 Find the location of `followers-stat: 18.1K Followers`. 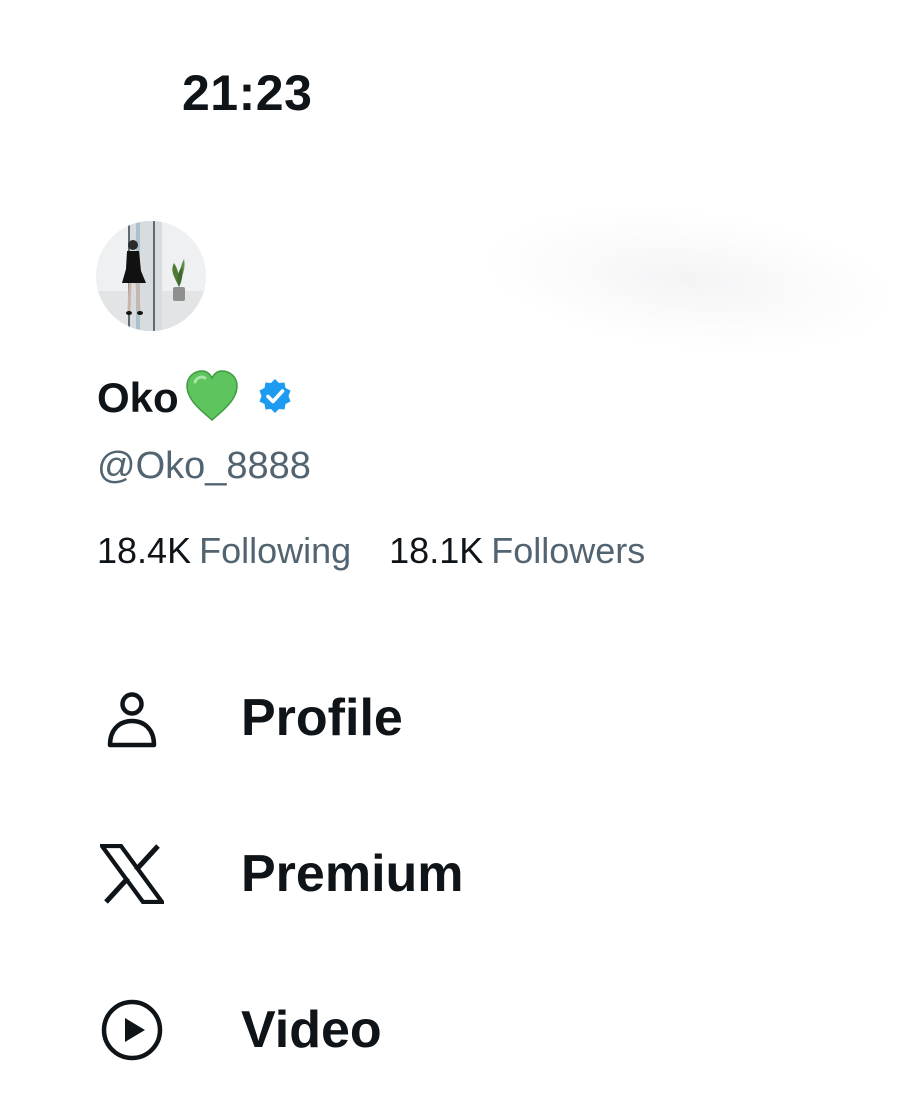

followers-stat: 18.1K Followers is located at coordinates (517, 551).